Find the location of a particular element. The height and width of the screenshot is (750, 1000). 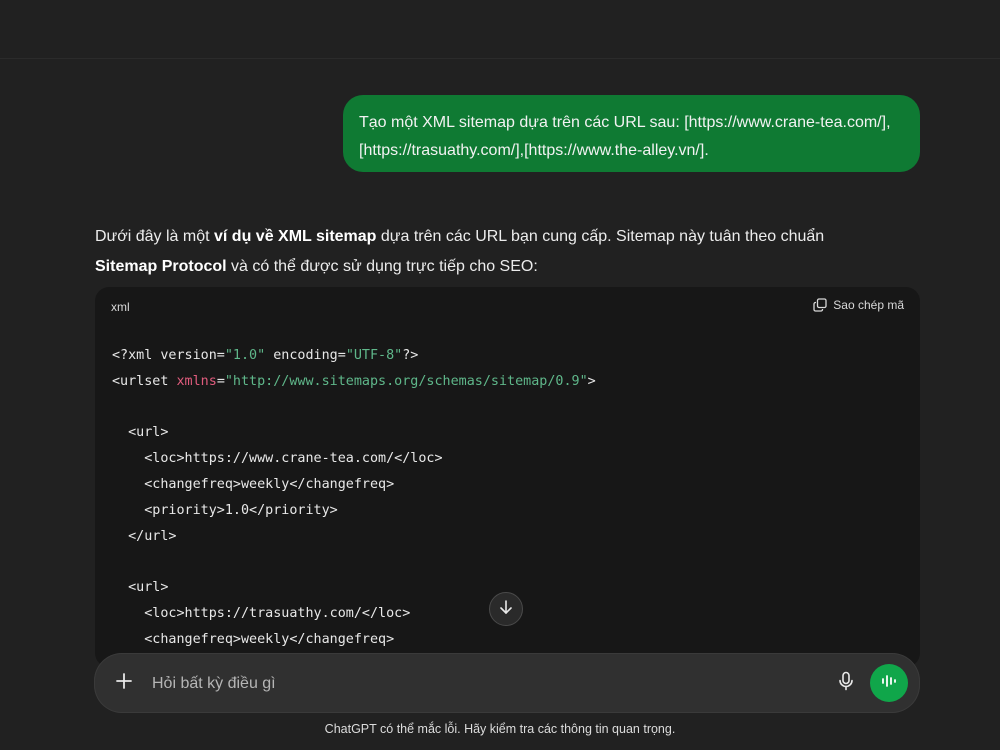

code-token: <loc>https://trasuathy.com/</loc> is located at coordinates (261, 613).